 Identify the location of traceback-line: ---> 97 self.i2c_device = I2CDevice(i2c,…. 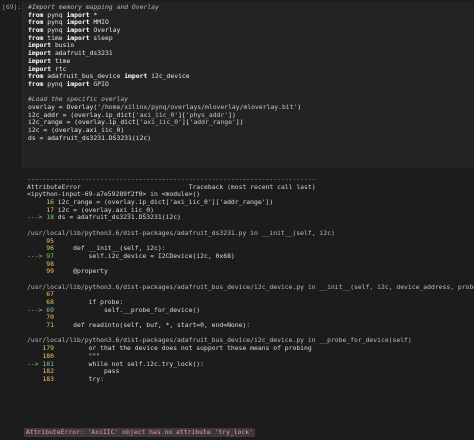
(250, 256).